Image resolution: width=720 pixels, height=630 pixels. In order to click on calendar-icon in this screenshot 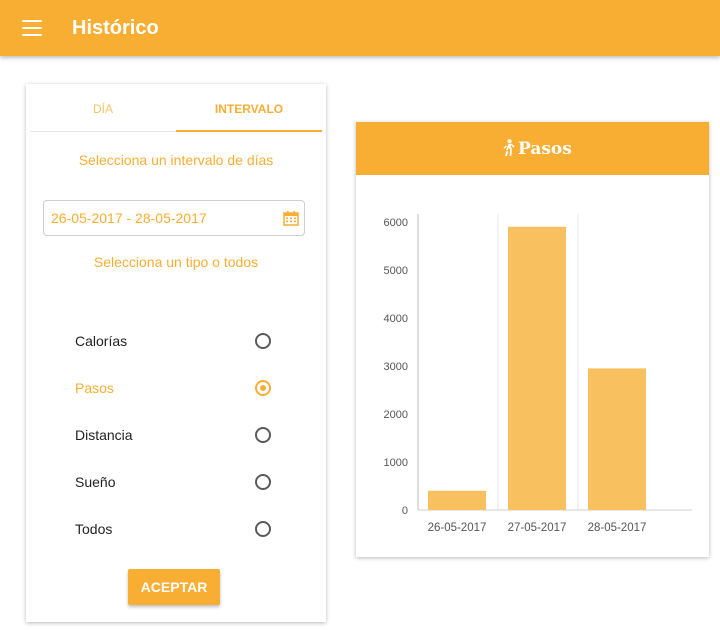, I will do `click(291, 218)`.